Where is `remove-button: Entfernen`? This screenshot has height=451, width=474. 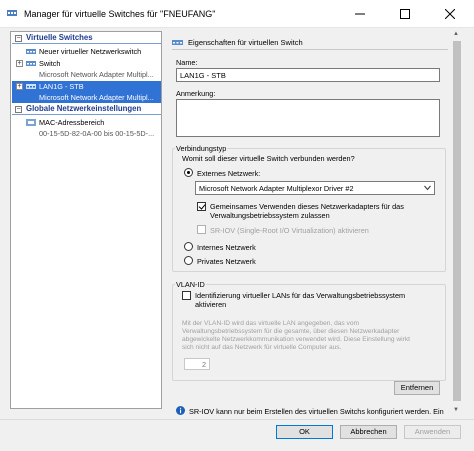 remove-button: Entfernen is located at coordinates (417, 388).